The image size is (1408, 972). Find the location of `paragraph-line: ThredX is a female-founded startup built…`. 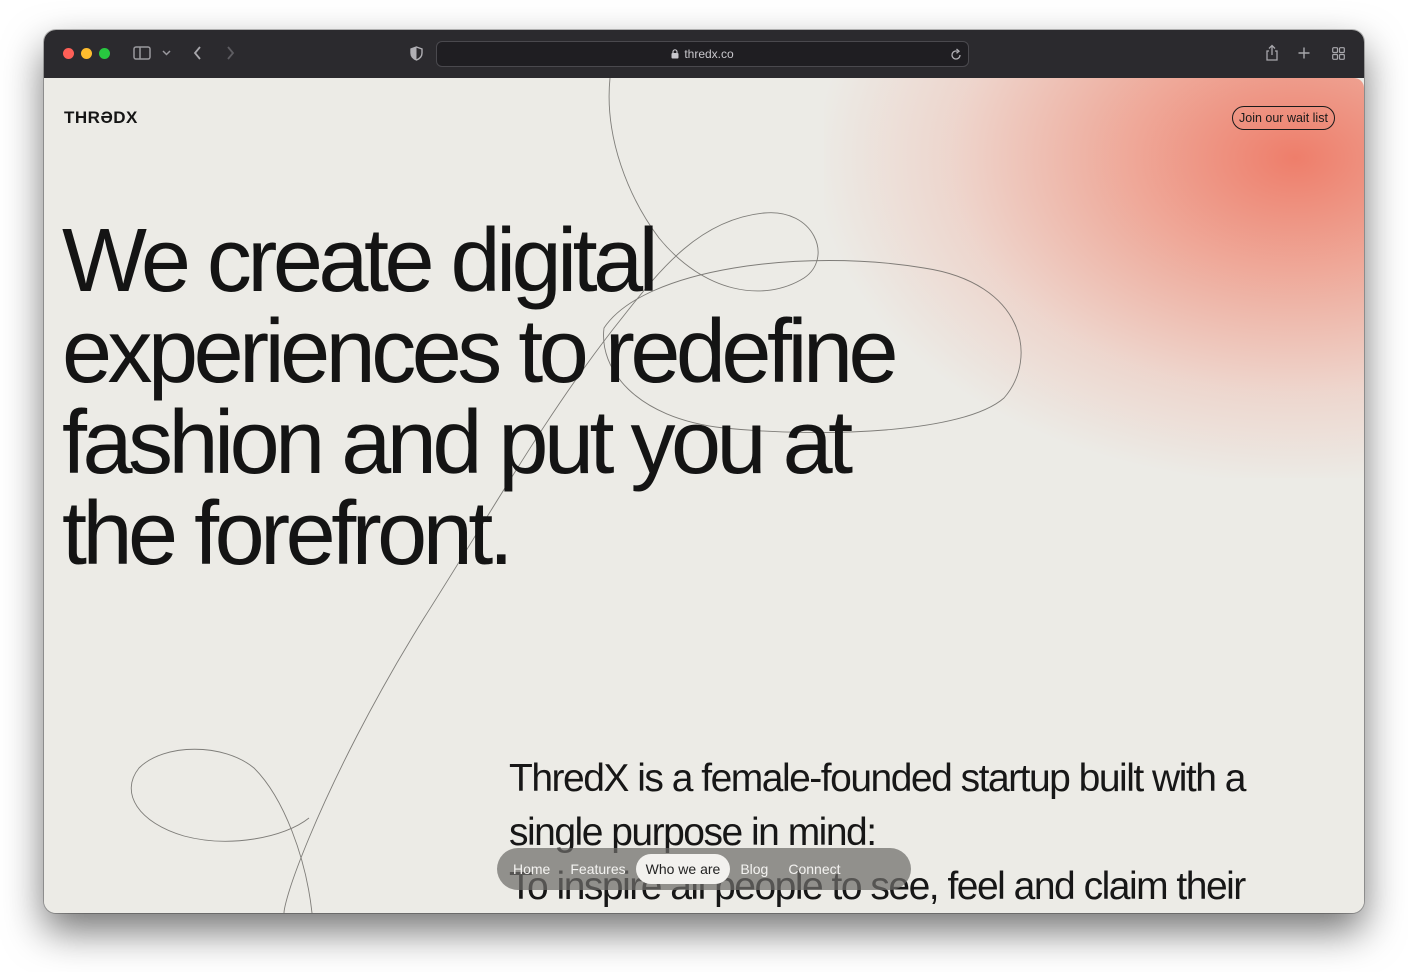

paragraph-line: ThredX is a female-founded startup built… is located at coordinates (877, 778).